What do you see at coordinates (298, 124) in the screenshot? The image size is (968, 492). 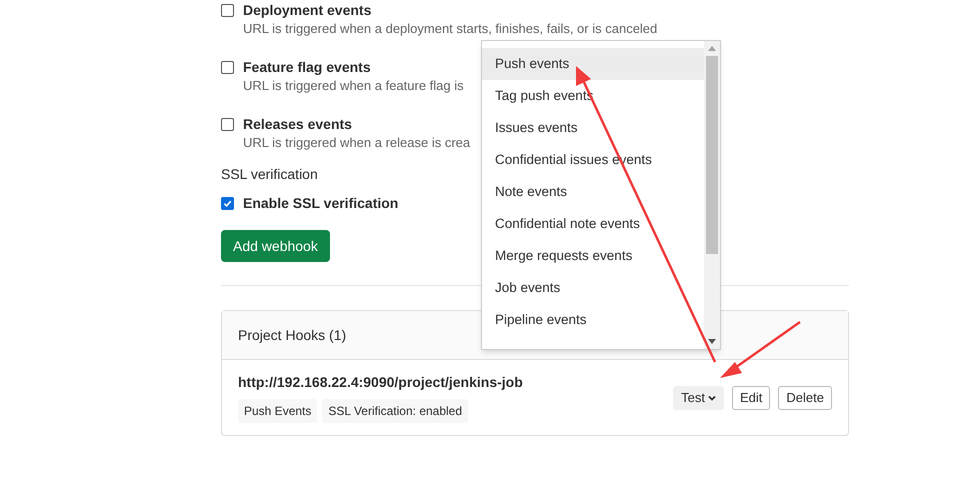 I see `event-label: Releases events` at bounding box center [298, 124].